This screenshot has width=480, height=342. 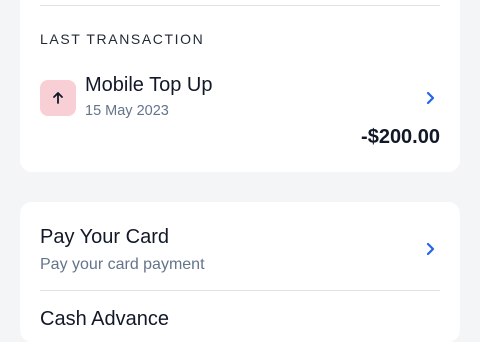 I want to click on transaction-date: 15 May 2023, so click(x=127, y=111).